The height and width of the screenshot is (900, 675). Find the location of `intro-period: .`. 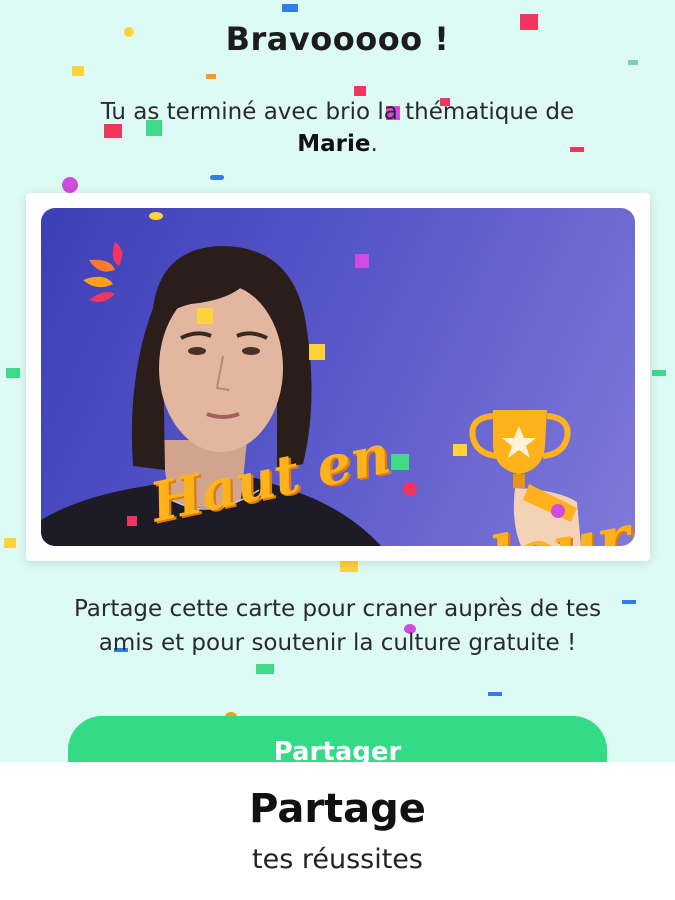

intro-period: . is located at coordinates (374, 144).